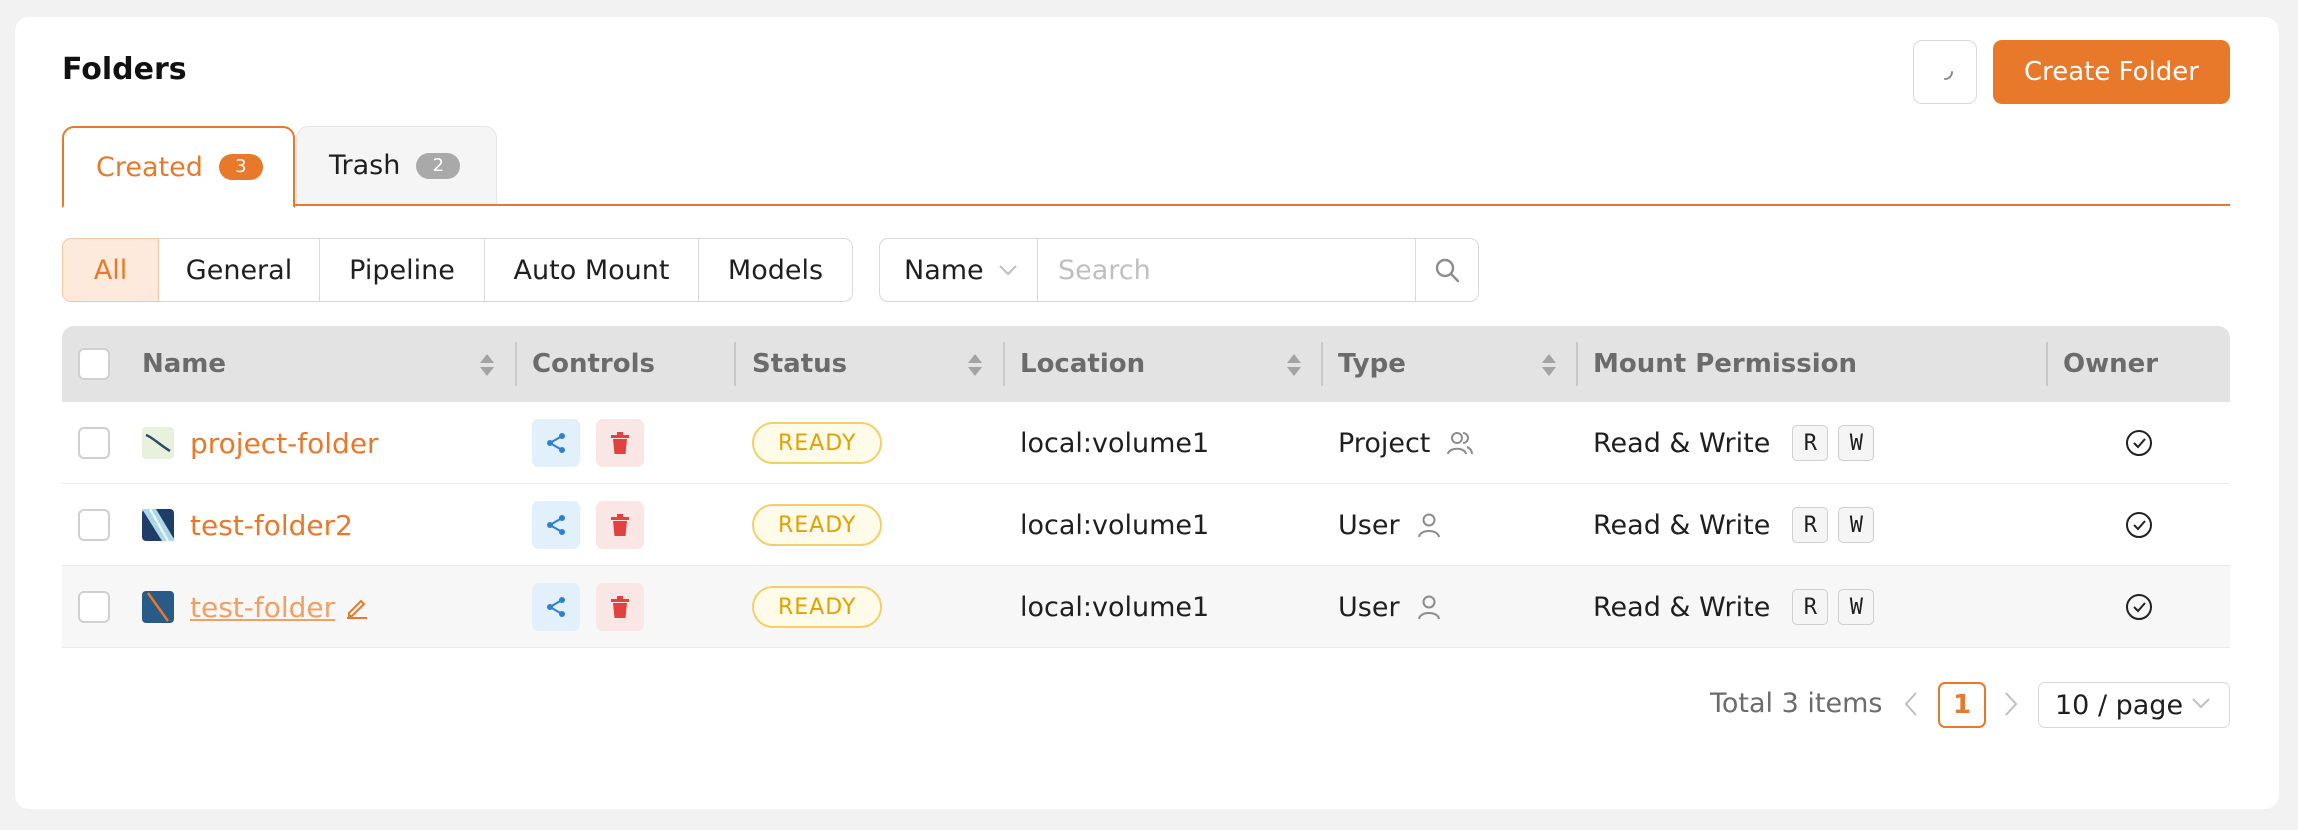 The height and width of the screenshot is (830, 2298). Describe the element at coordinates (240, 167) in the screenshot. I see `tab-count-badge: 3` at that location.